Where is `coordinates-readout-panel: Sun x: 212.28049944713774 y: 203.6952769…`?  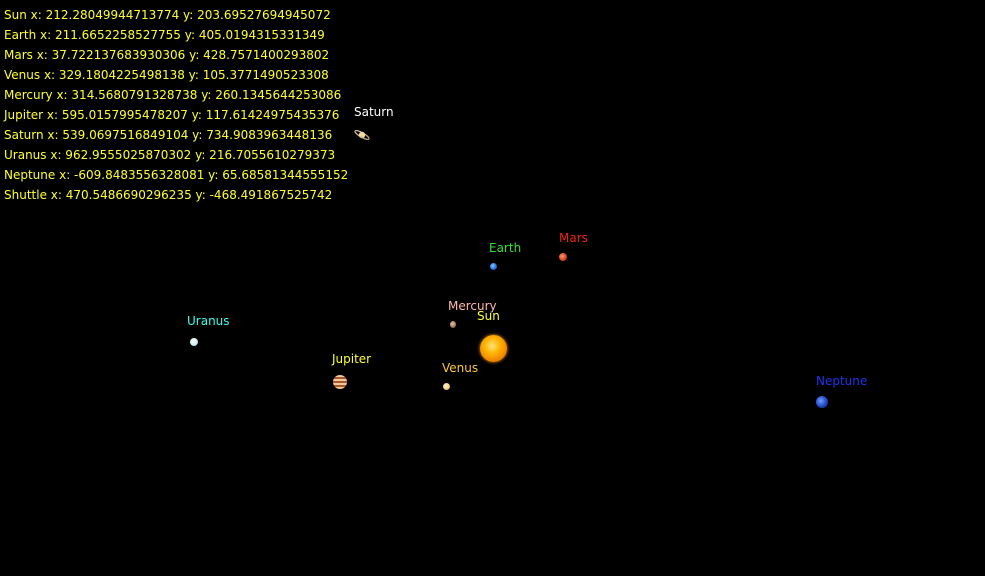
coordinates-readout-panel: Sun x: 212.28049944713774 y: 203.6952769… is located at coordinates (176, 105).